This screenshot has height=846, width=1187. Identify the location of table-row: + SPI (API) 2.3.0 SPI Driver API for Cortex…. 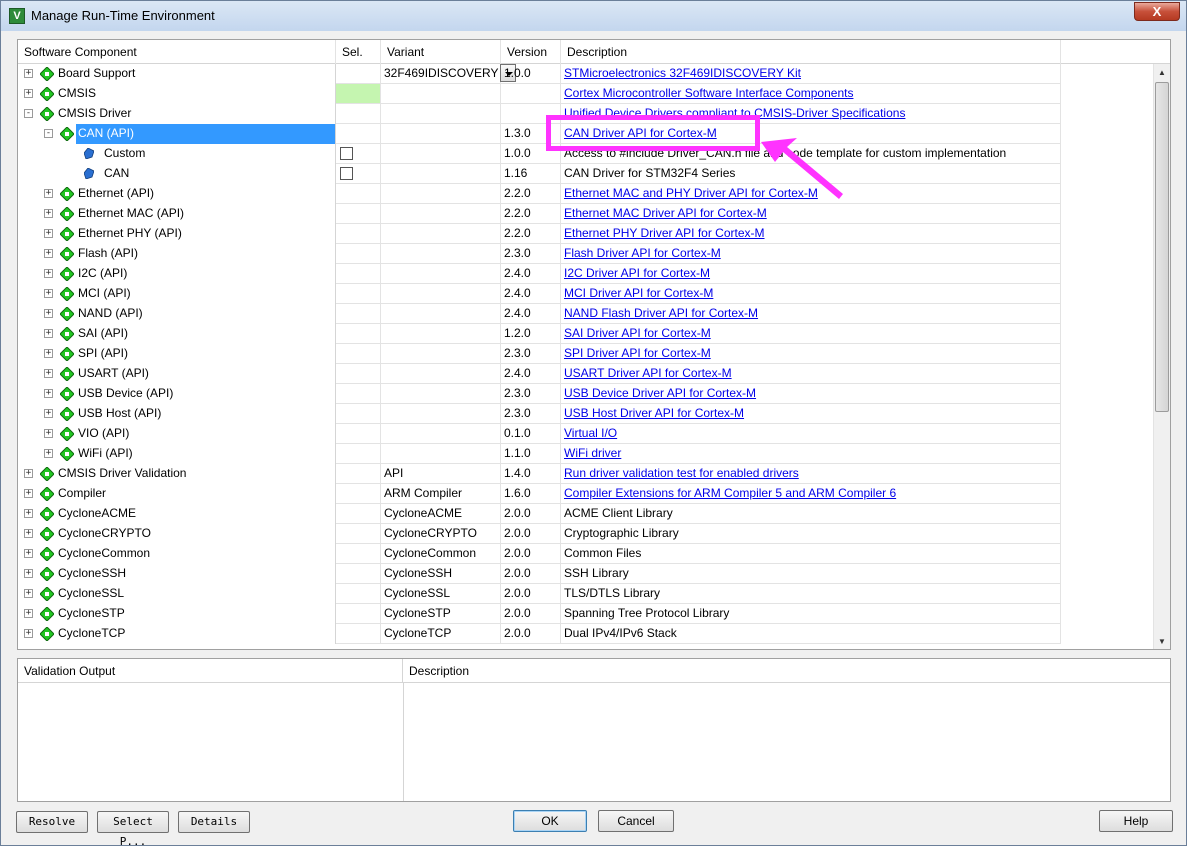
(586, 354).